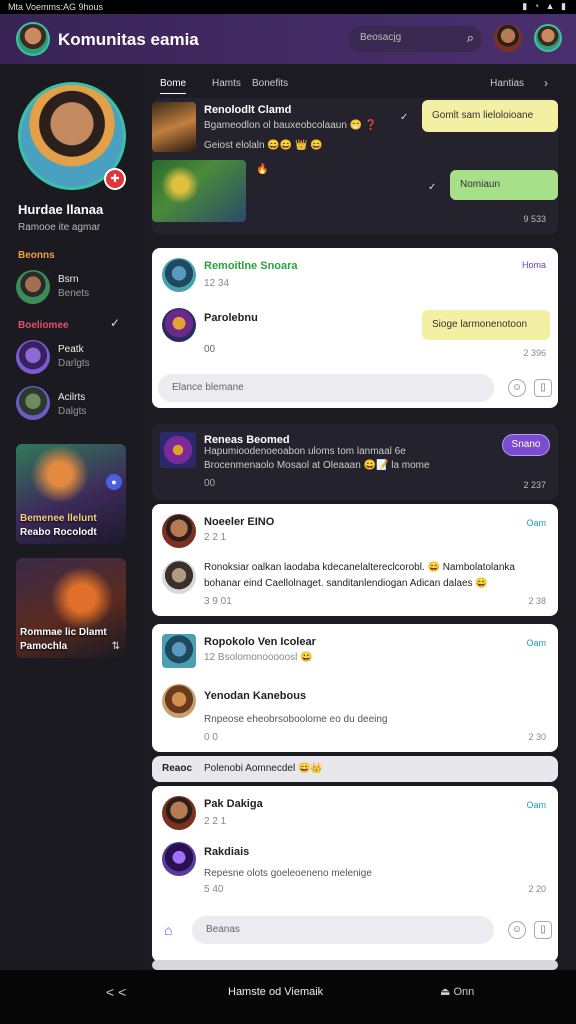 The image size is (576, 1024). I want to click on emoji-icon: ☺, so click(517, 388).